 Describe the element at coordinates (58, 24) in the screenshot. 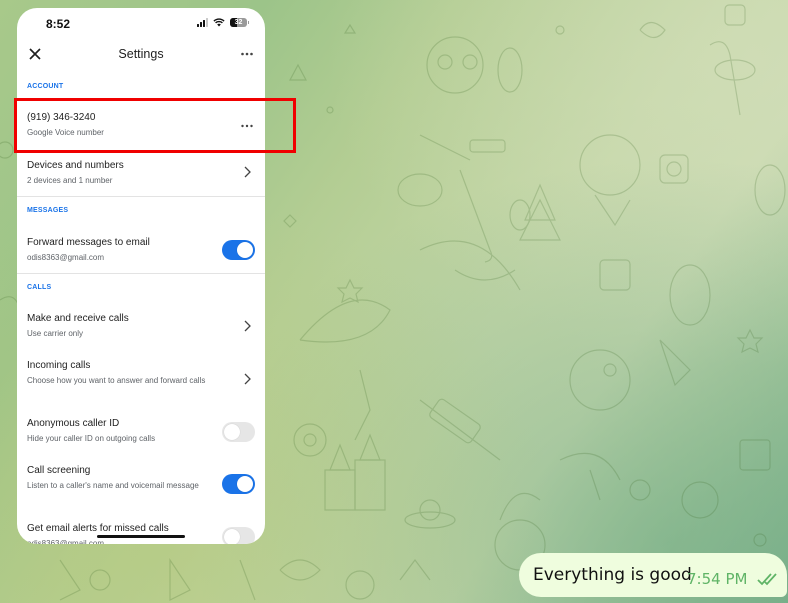

I see `status-time: 8:52` at that location.